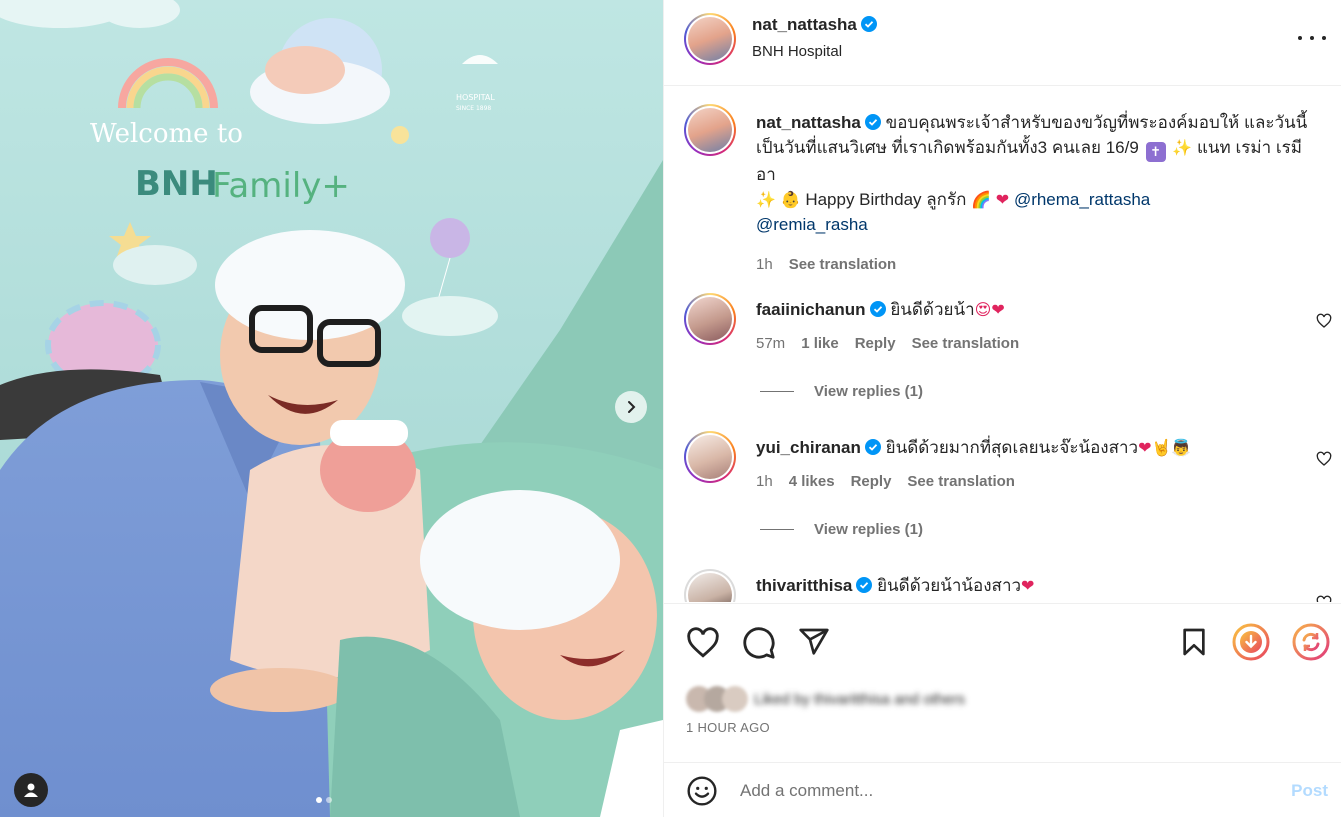 Image resolution: width=1341 pixels, height=817 pixels. What do you see at coordinates (989, 309) in the screenshot?
I see `comment-emoji: 😍❤` at bounding box center [989, 309].